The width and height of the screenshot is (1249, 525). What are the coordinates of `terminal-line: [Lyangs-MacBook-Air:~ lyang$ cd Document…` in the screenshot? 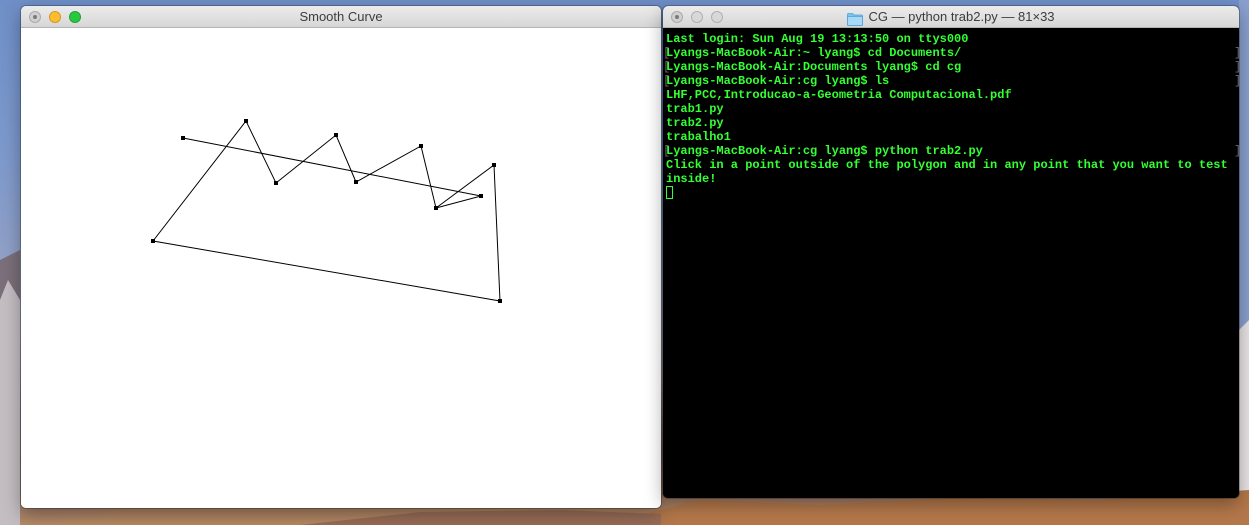 It's located at (951, 53).